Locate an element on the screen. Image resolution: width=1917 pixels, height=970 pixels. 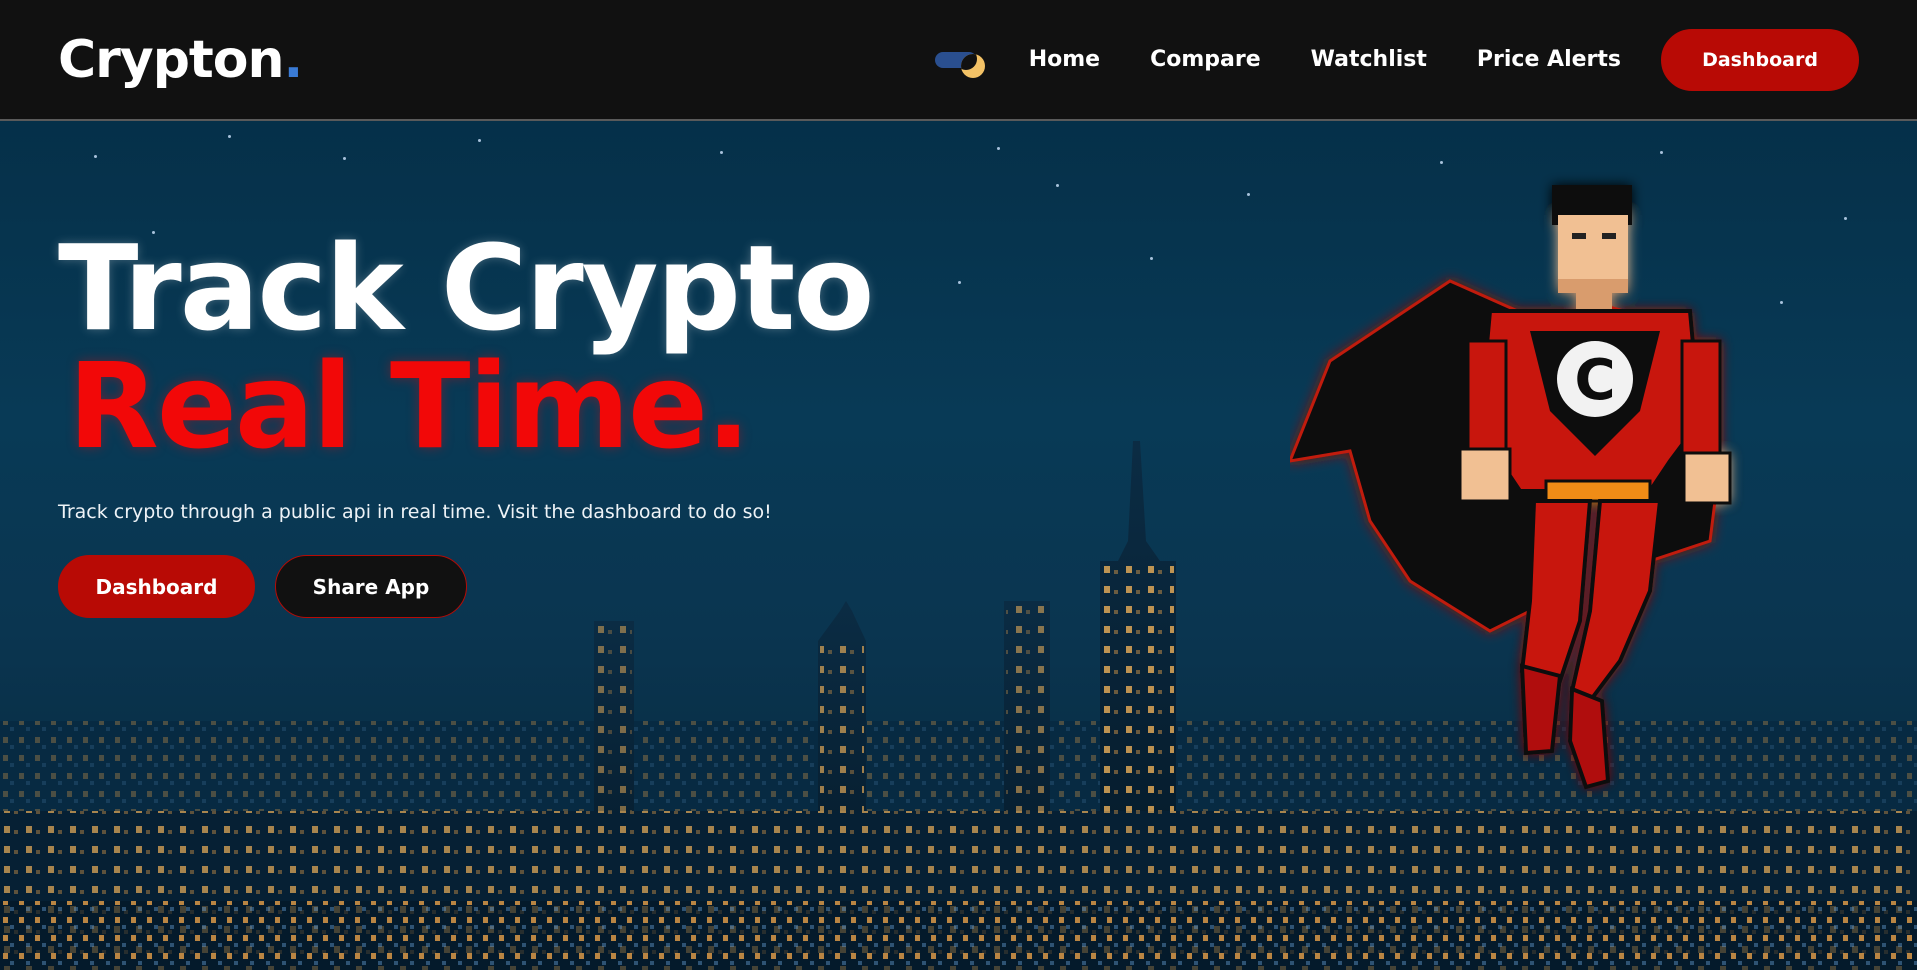
hero-buttons: Dashboard Share App is located at coordinates (465, 586).